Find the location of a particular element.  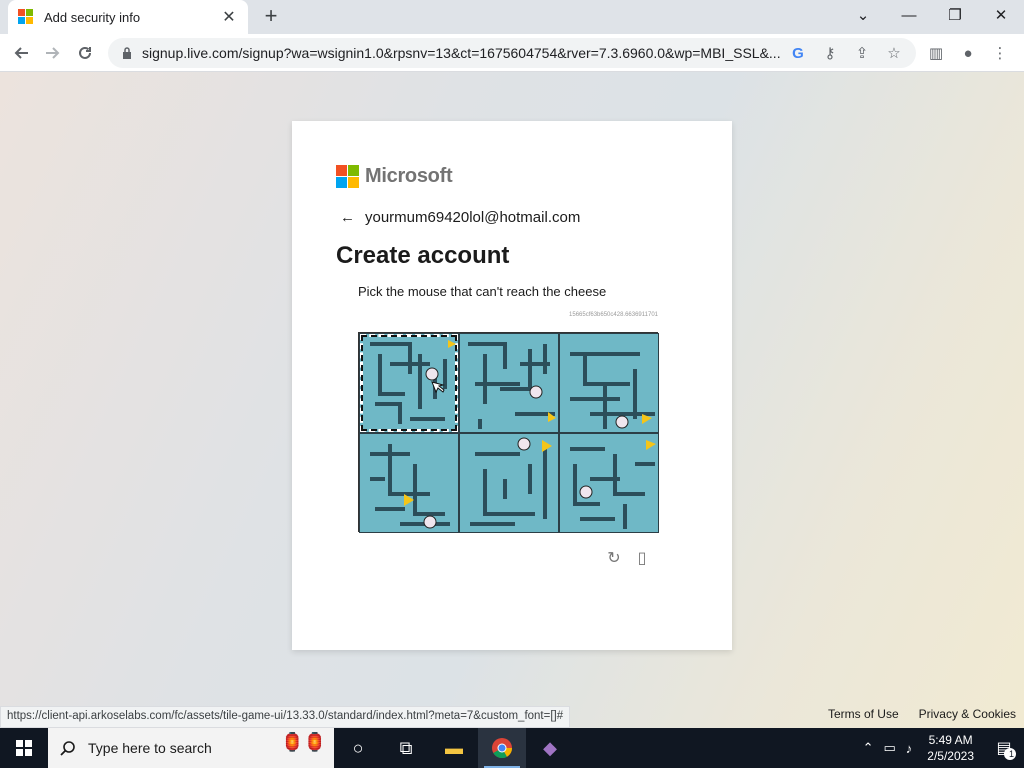

brand-name: Microsoft is located at coordinates (409, 176).